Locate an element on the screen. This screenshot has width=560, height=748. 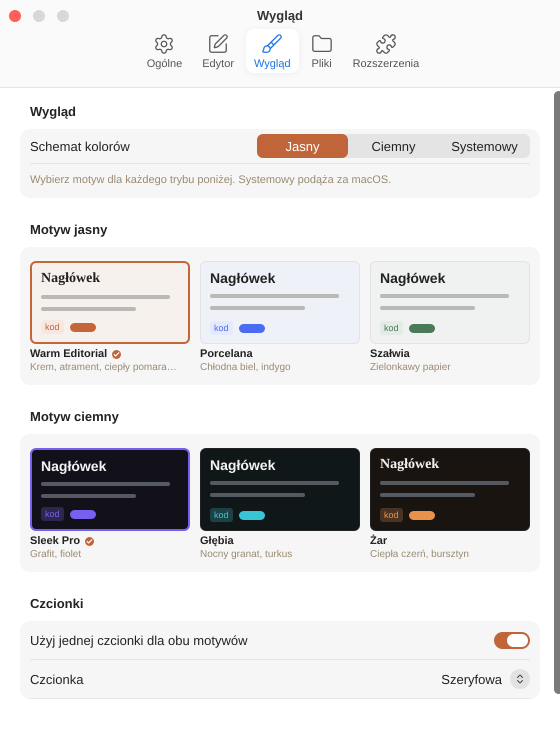
edit-icon is located at coordinates (218, 44).